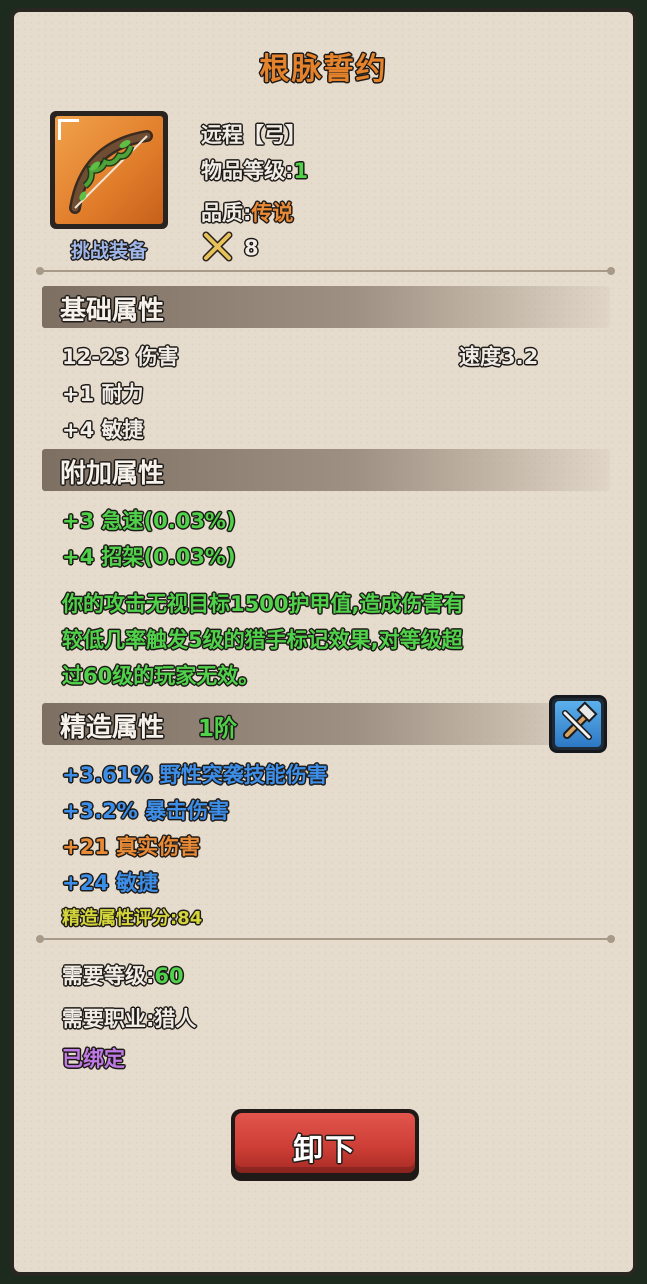  What do you see at coordinates (146, 811) in the screenshot?
I see `forged-stat-line: +3.2% 暴击伤害` at bounding box center [146, 811].